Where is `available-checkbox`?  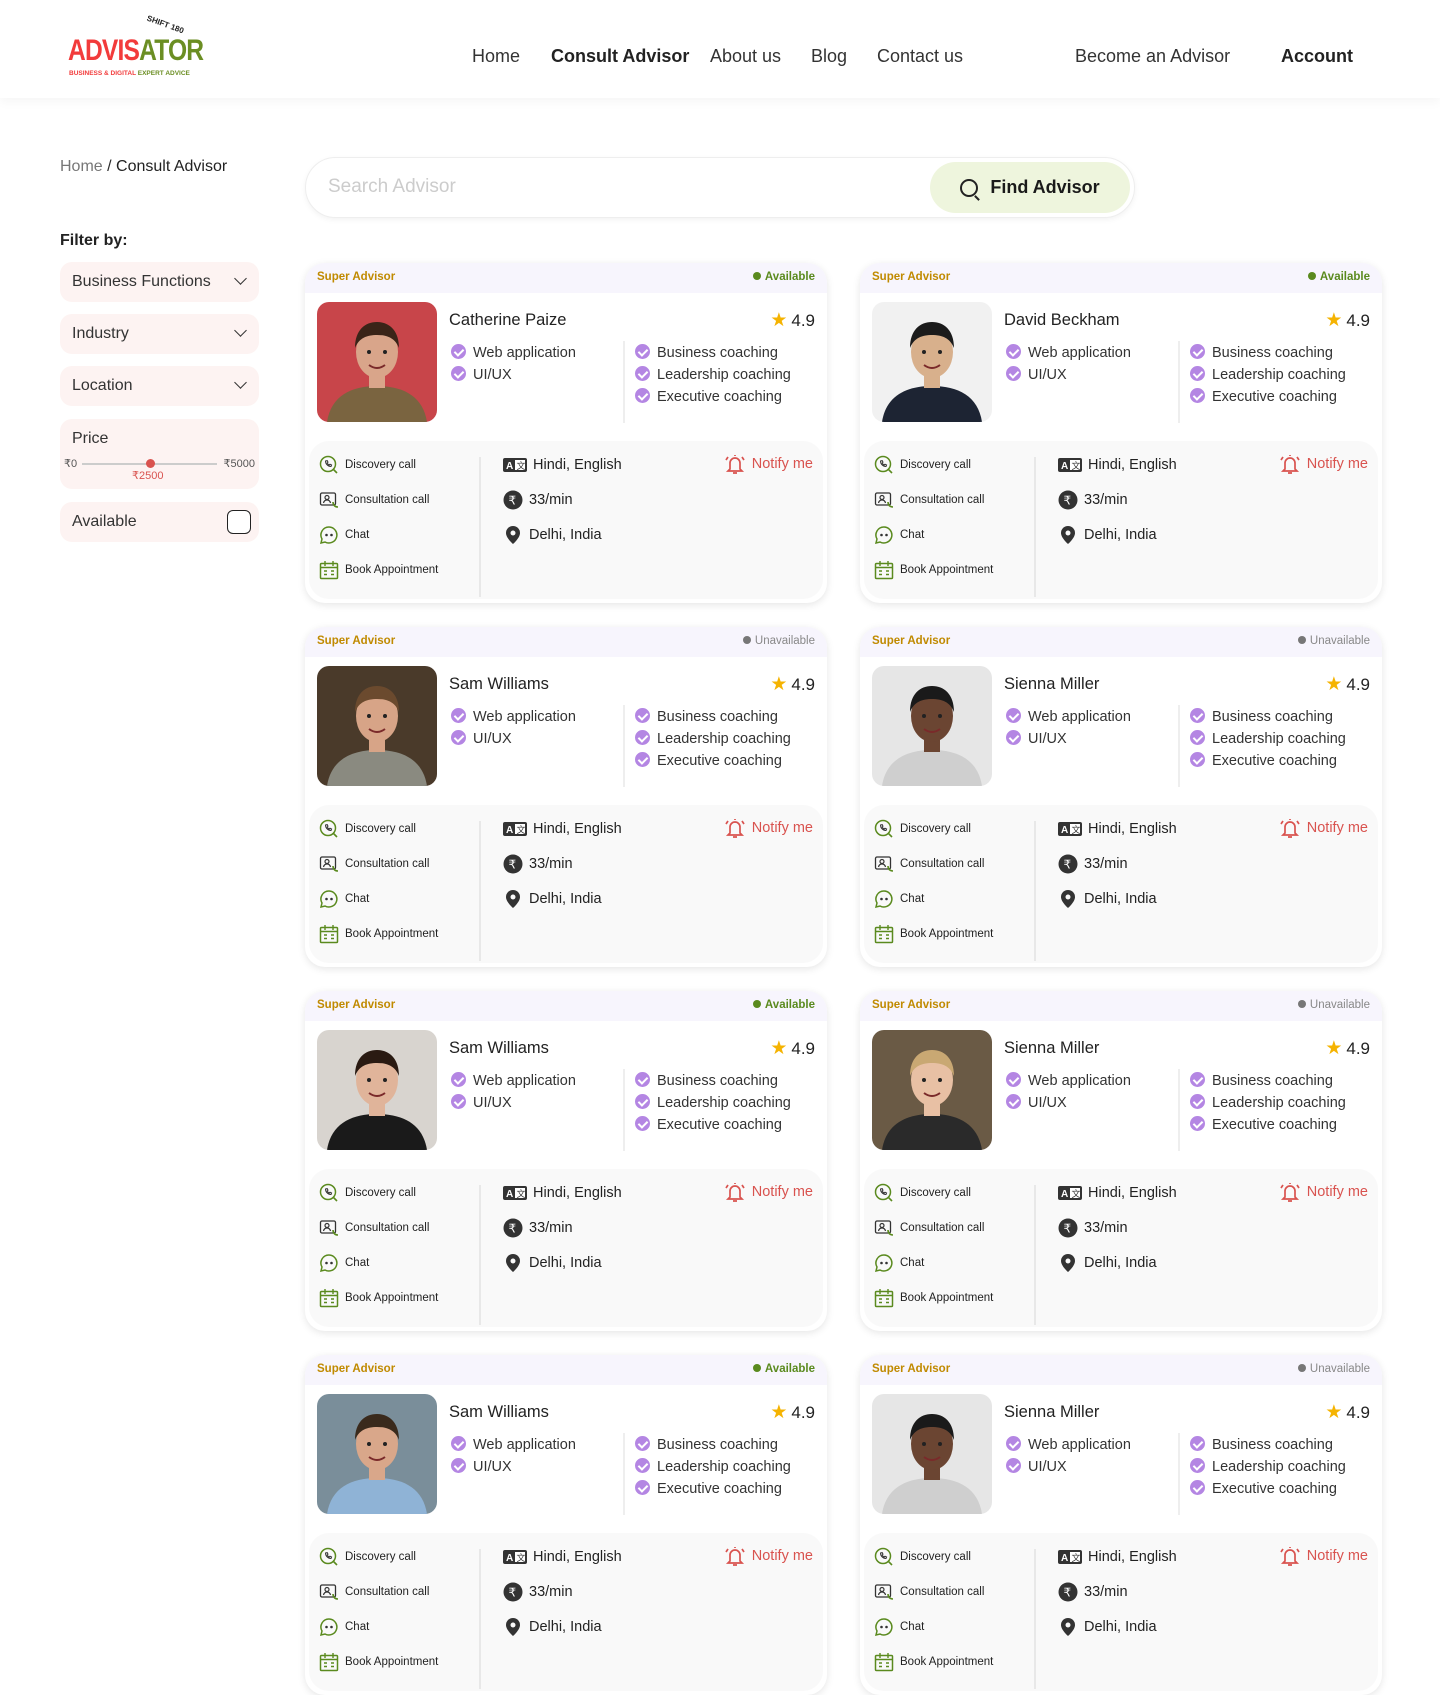 available-checkbox is located at coordinates (239, 522).